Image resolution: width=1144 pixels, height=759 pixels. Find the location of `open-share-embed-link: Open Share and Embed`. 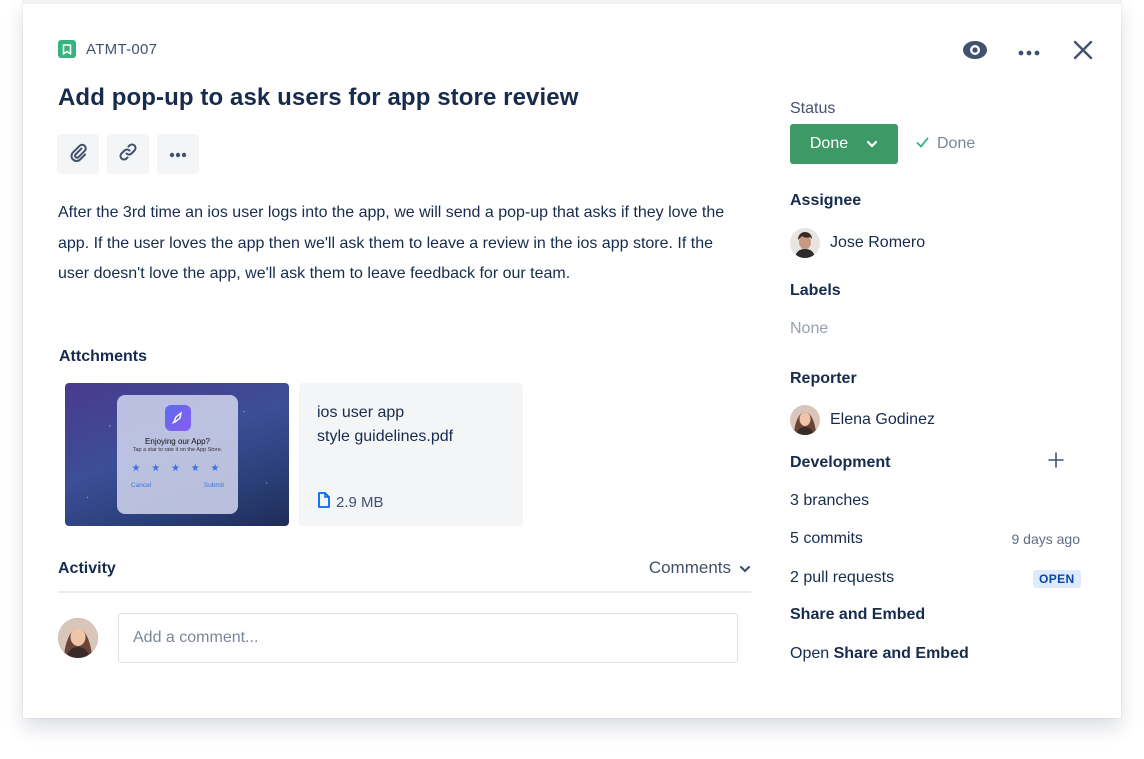

open-share-embed-link: Open Share and Embed is located at coordinates (879, 654).